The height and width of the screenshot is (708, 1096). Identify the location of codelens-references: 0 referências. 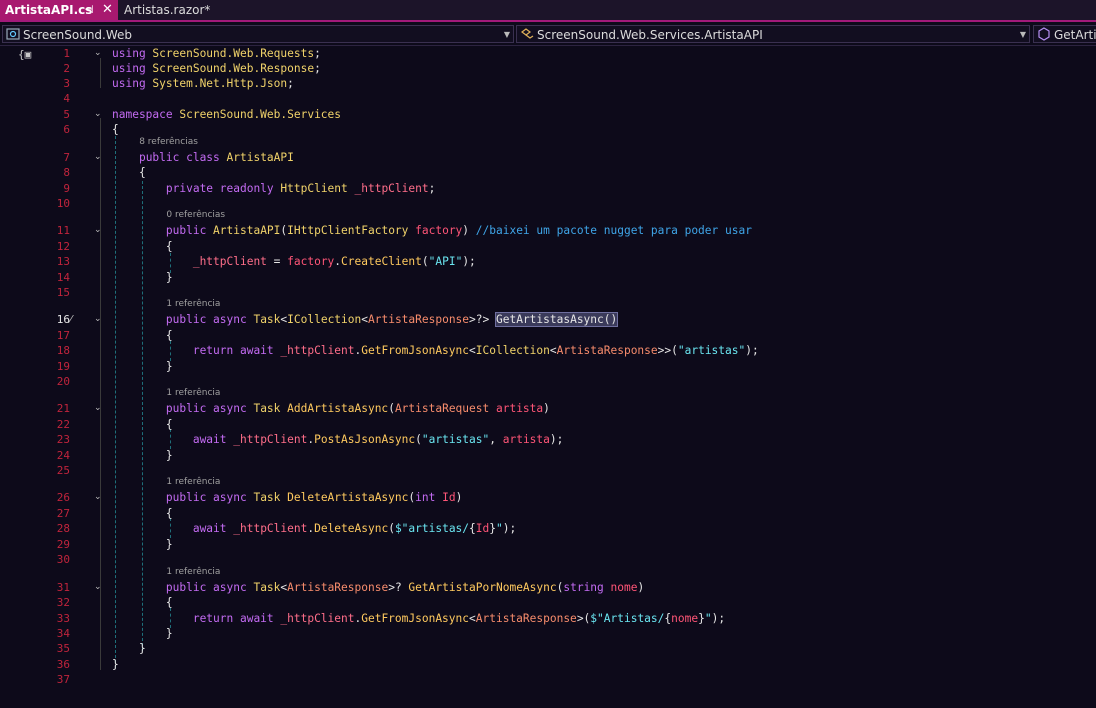
(195, 215).